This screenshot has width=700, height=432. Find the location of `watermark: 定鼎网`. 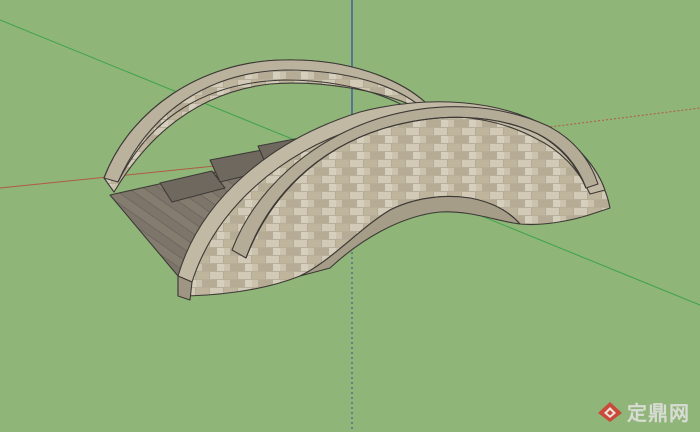

watermark: 定鼎网 is located at coordinates (643, 411).